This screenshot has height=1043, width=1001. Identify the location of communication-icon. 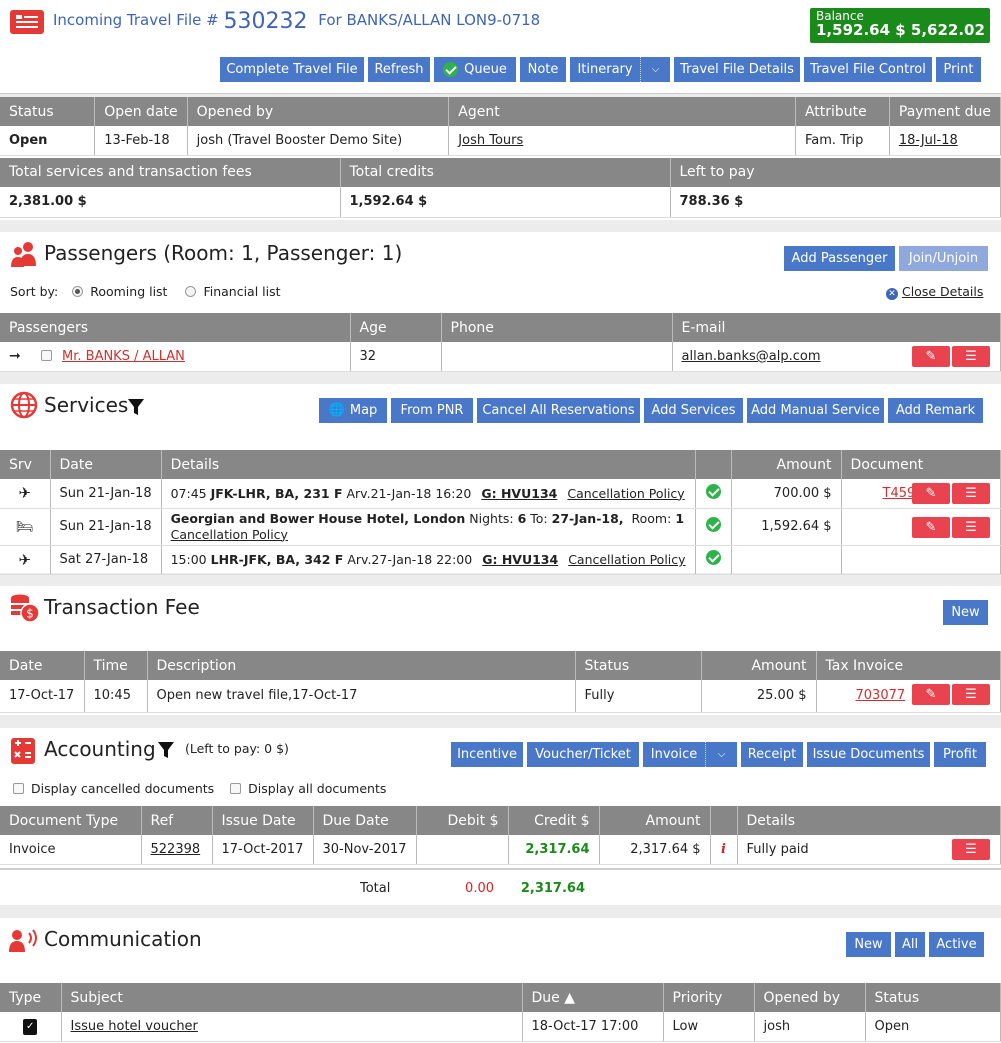
(23, 940).